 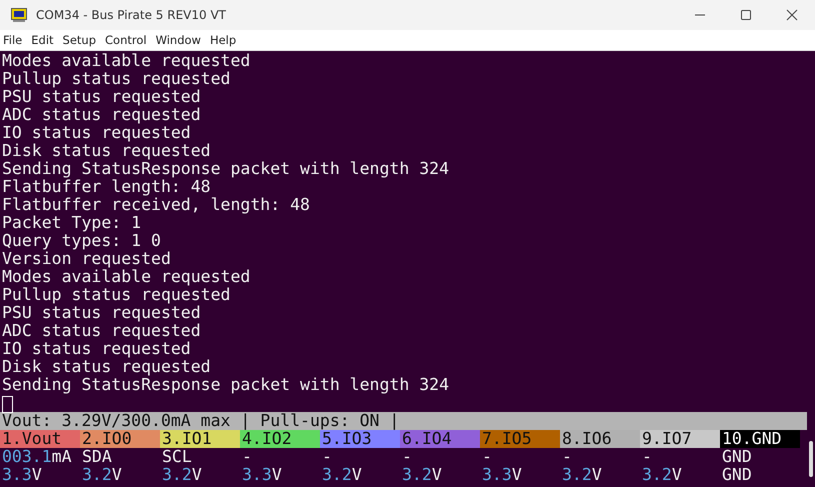 I want to click on text-cursor, so click(x=7, y=404).